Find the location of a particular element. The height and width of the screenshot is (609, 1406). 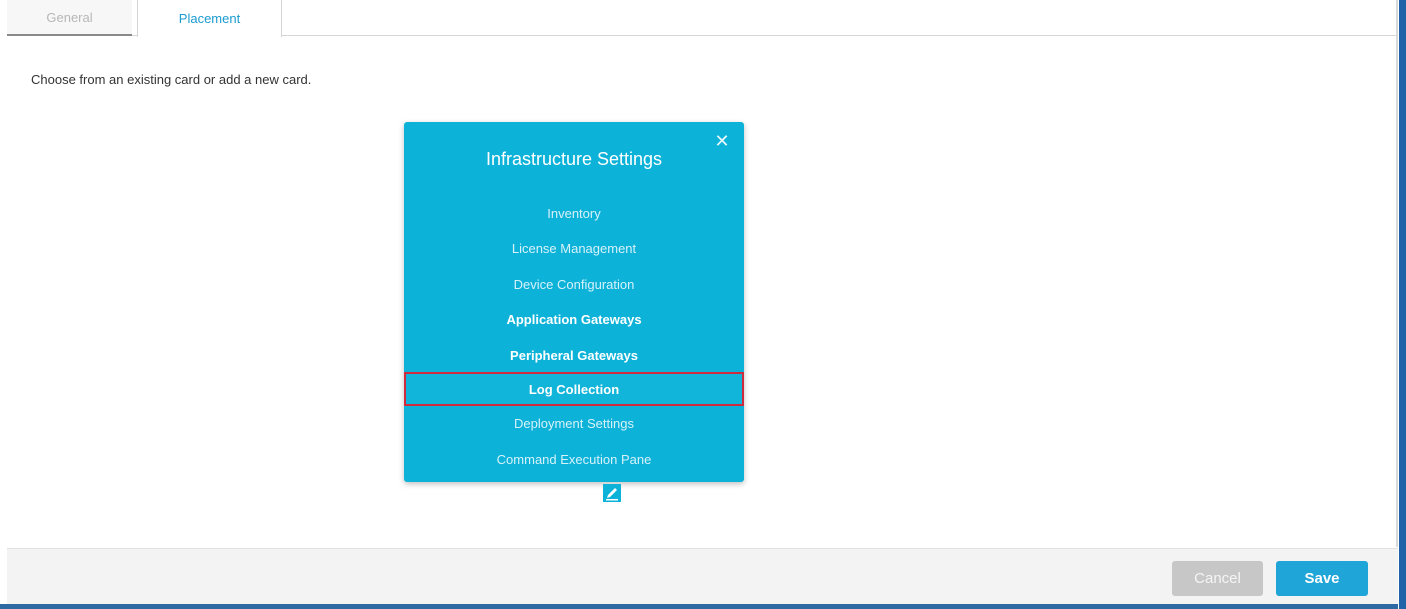

card-item-device-configuration: Device Configuration is located at coordinates (574, 285).